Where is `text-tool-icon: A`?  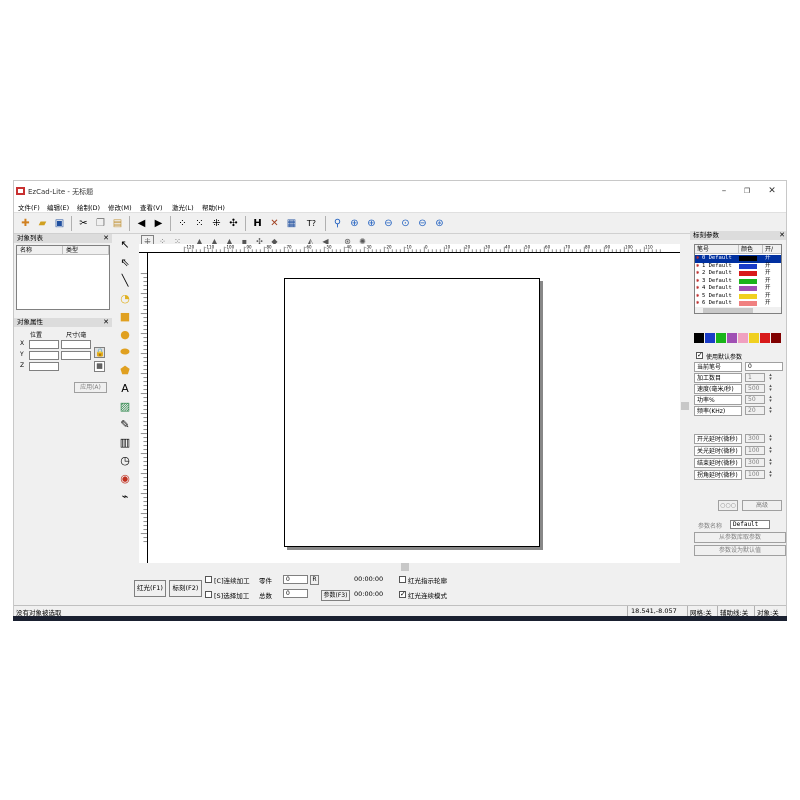
text-tool-icon: A is located at coordinates (125, 388).